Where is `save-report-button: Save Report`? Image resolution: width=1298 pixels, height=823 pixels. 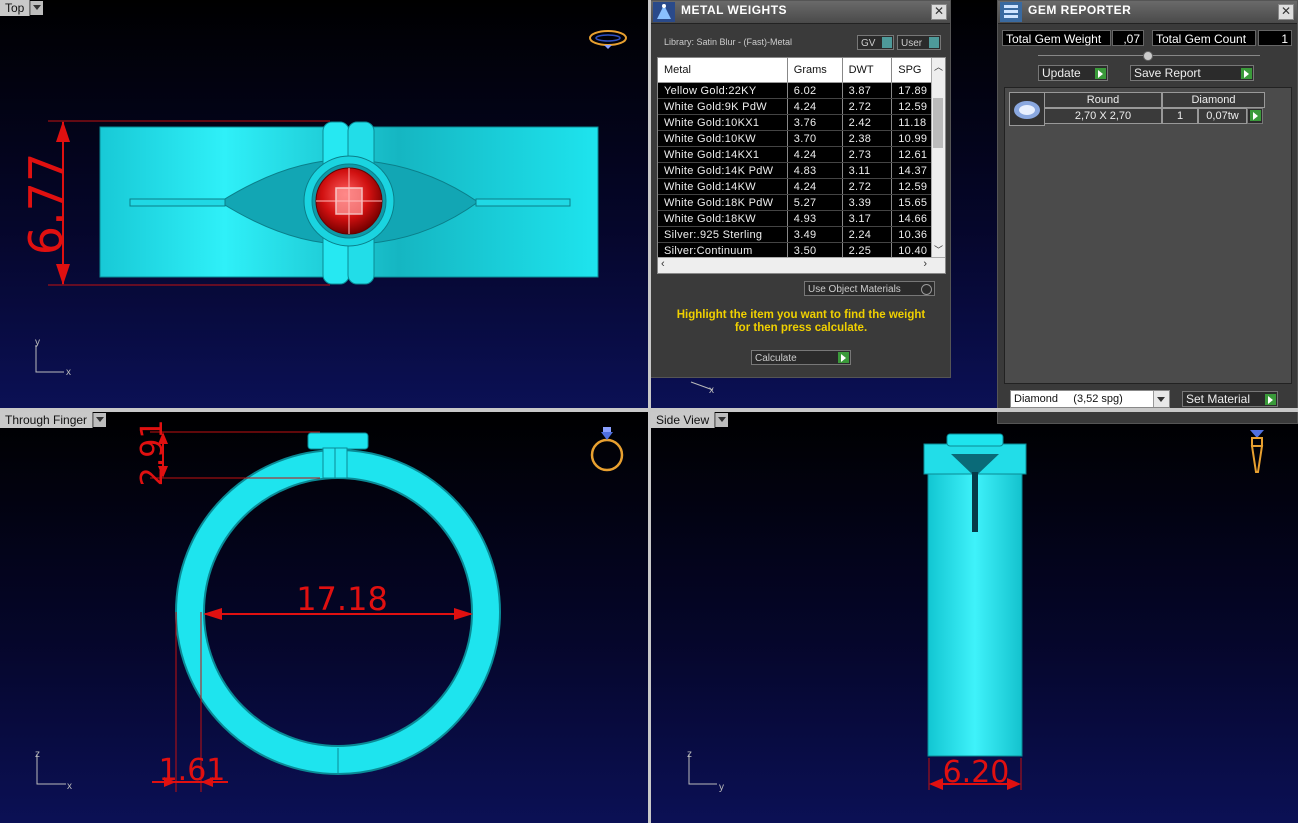
save-report-button: Save Report is located at coordinates (1192, 73).